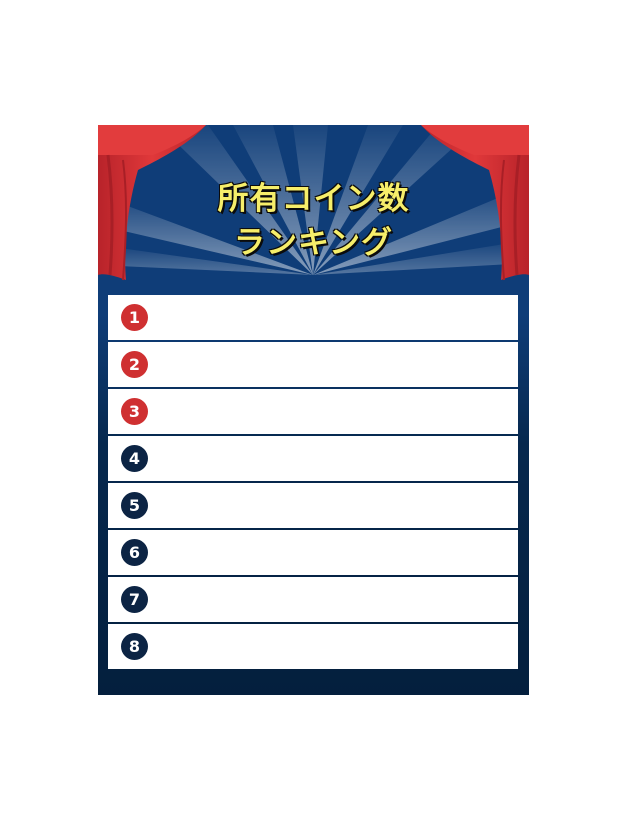 Image resolution: width=624 pixels, height=816 pixels. Describe the element at coordinates (134, 411) in the screenshot. I see `rank-badge: 3` at that location.